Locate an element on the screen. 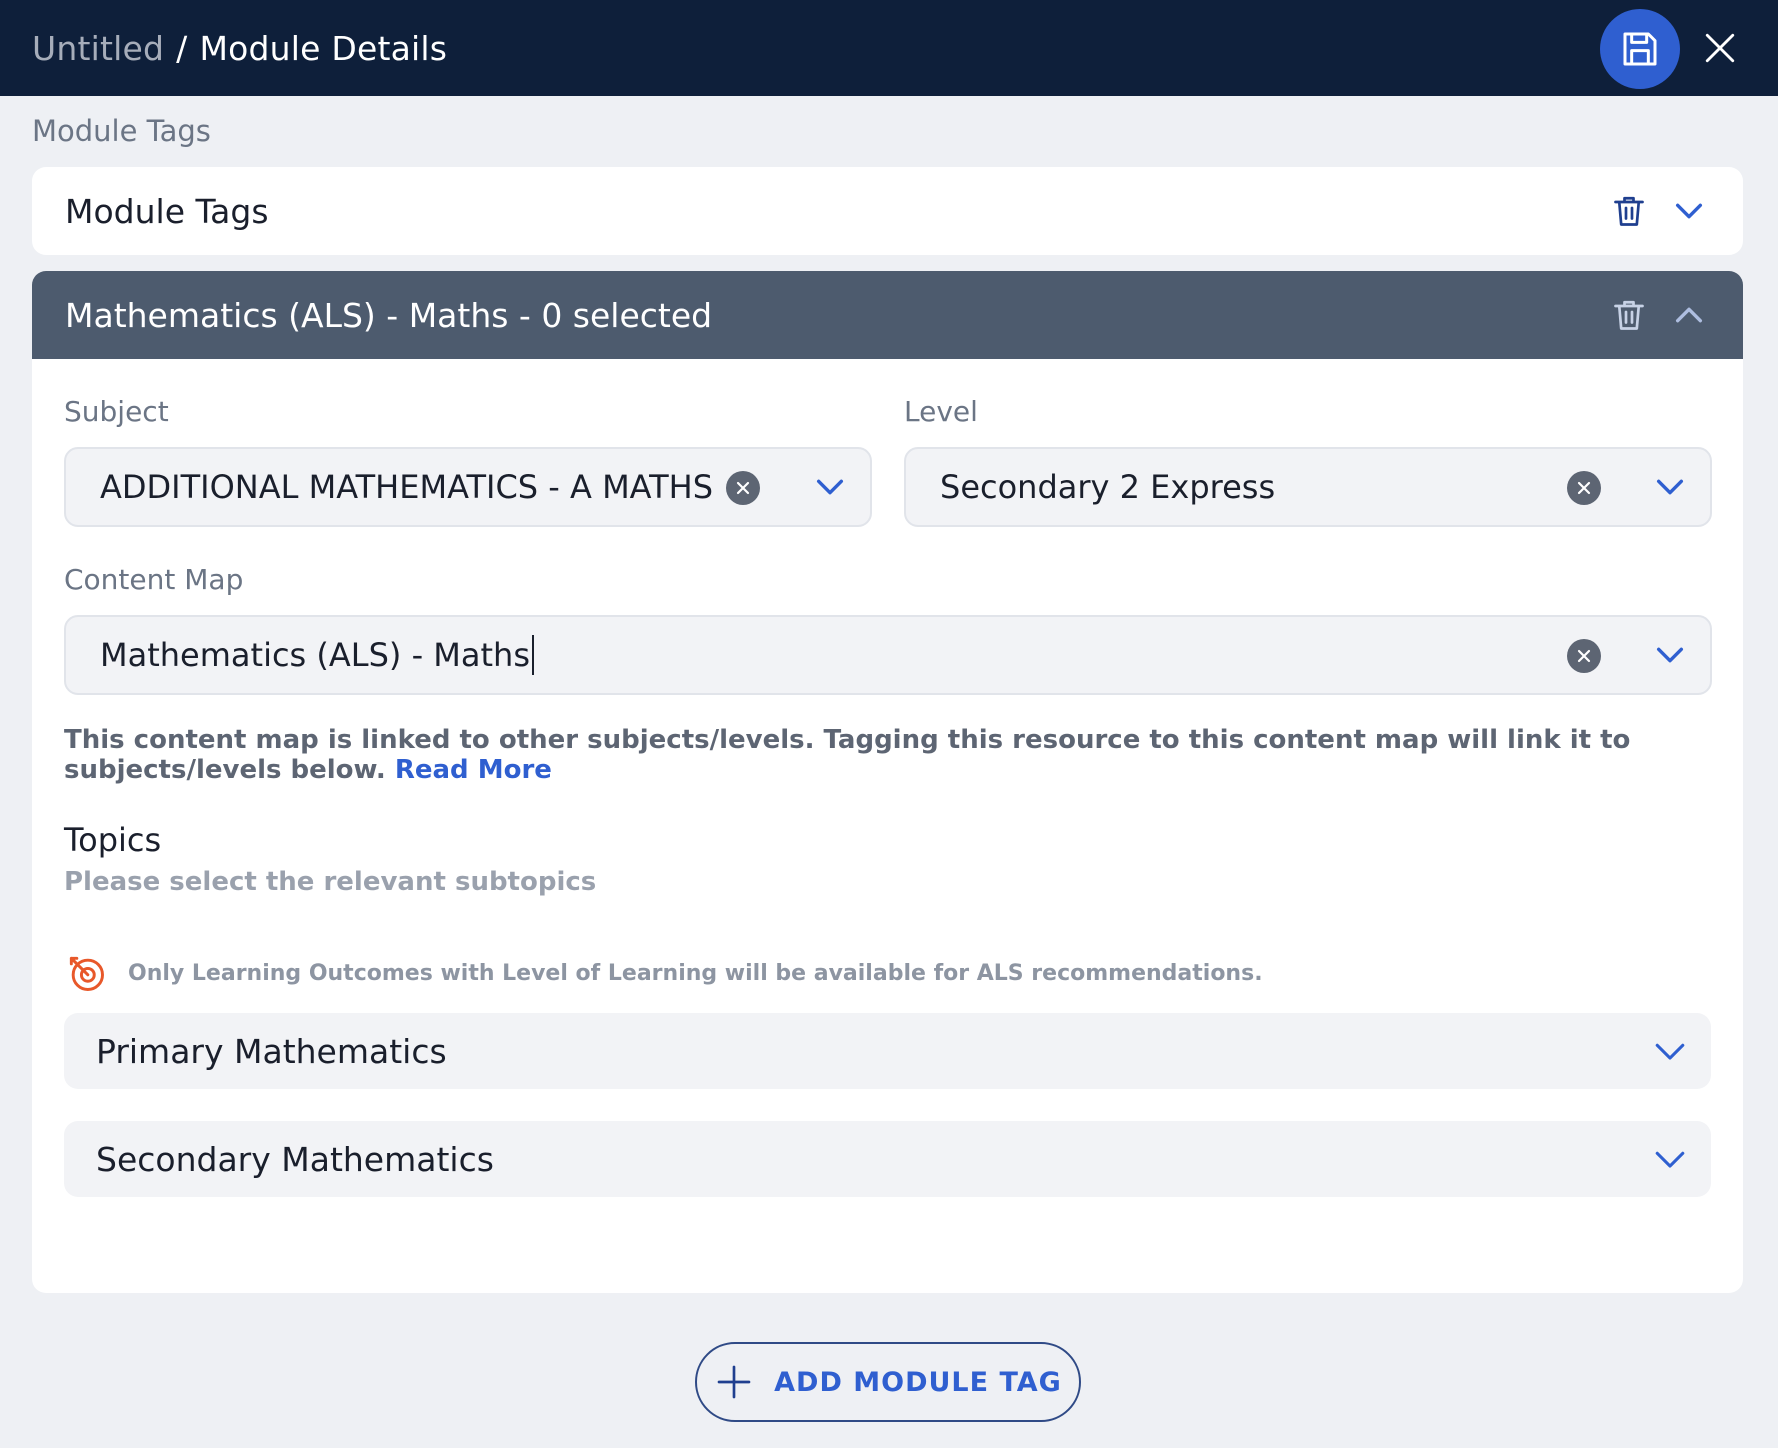  add-module-tag-button: ADD MODULE TAG is located at coordinates (888, 1382).